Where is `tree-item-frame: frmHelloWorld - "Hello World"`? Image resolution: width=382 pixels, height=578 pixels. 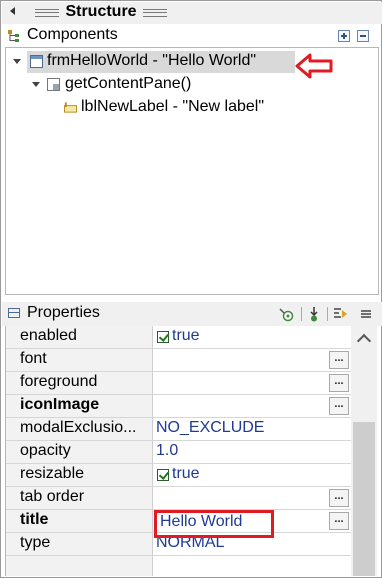
tree-item-frame: frmHelloWorld - "Hello World" is located at coordinates (154, 62).